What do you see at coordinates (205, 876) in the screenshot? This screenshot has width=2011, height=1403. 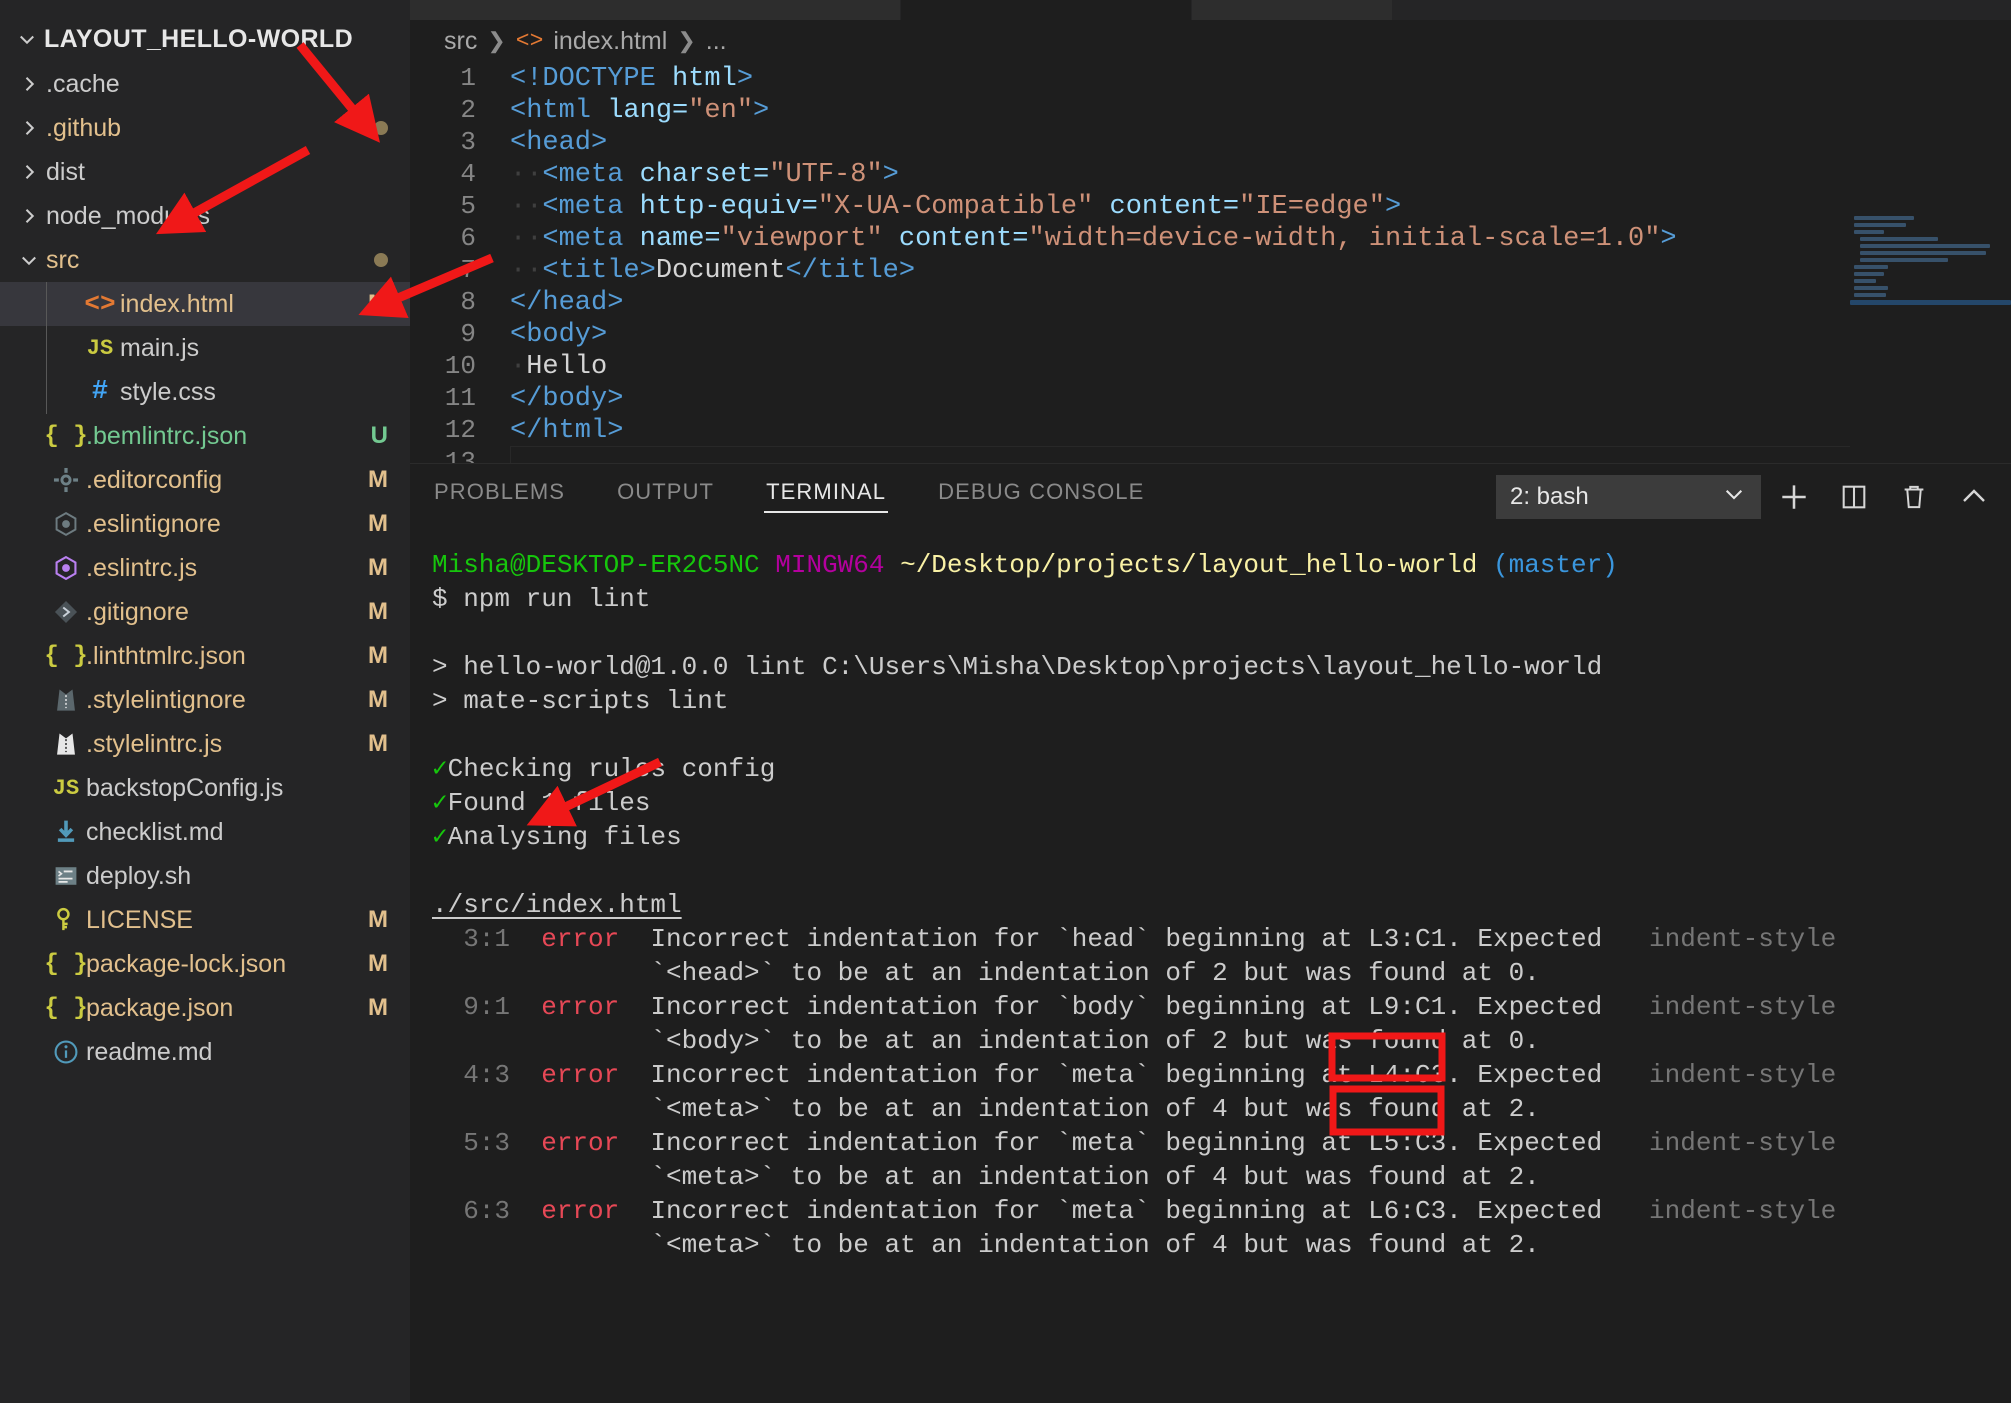 I see `file-item-deploy-sh: deploy.sh` at bounding box center [205, 876].